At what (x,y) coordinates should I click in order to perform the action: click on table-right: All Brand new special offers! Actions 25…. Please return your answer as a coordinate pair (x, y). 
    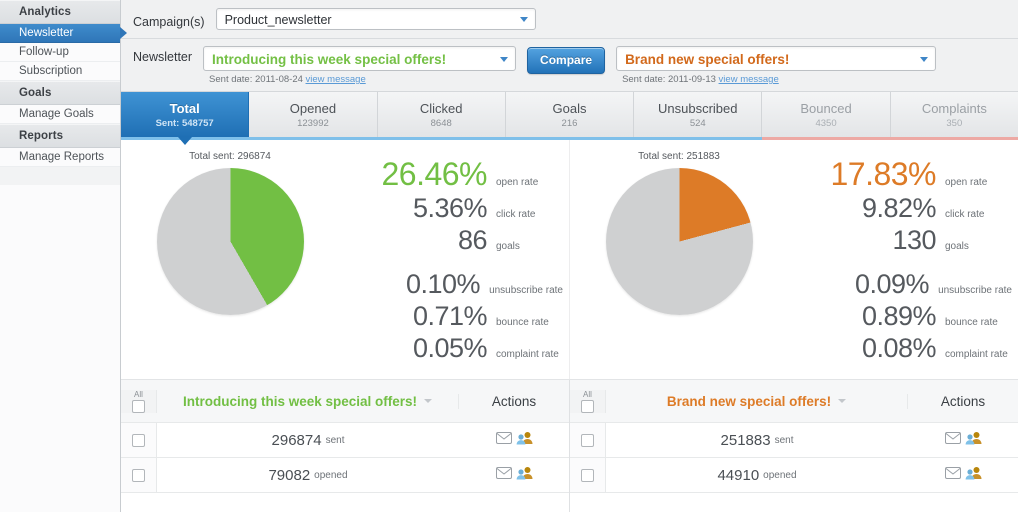
    Looking at the image, I should click on (793, 446).